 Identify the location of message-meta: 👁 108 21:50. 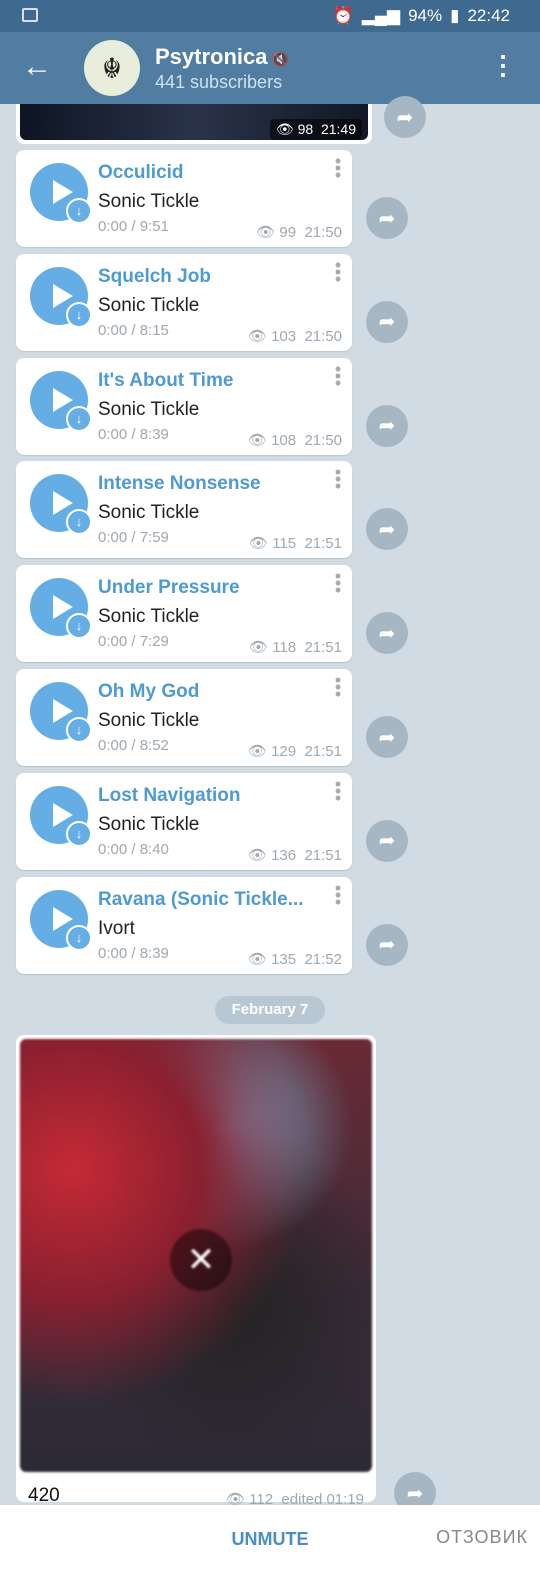
(294, 440).